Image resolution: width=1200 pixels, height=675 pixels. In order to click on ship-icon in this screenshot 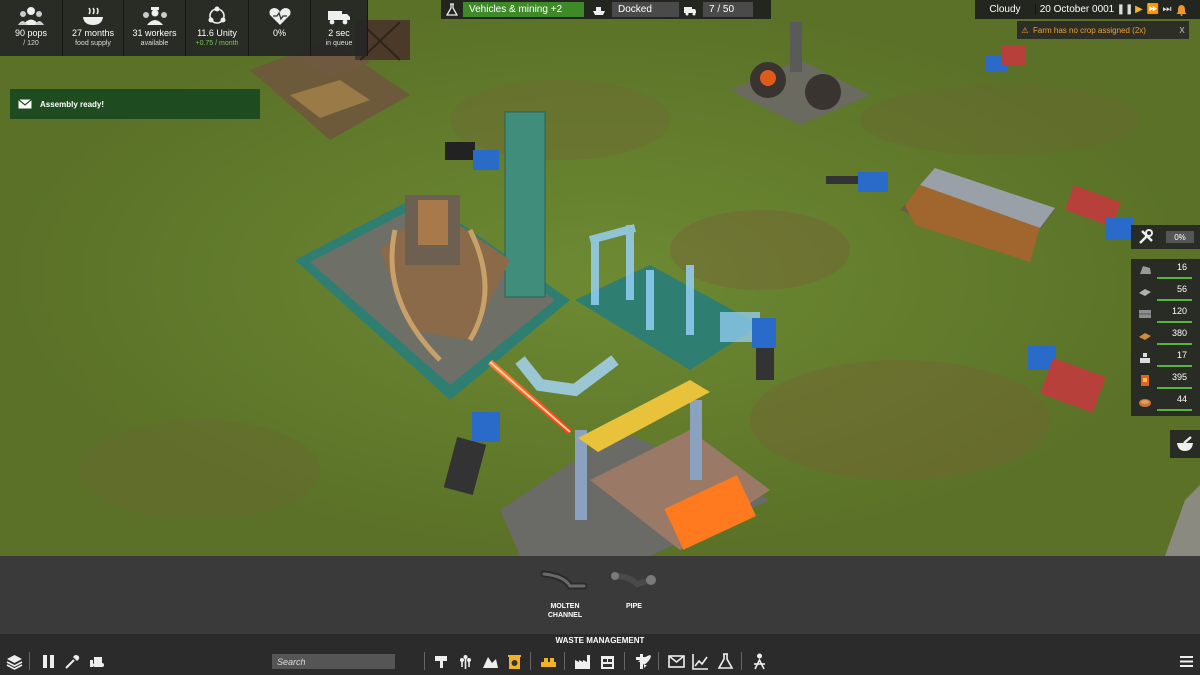, I will do `click(599, 10)`.